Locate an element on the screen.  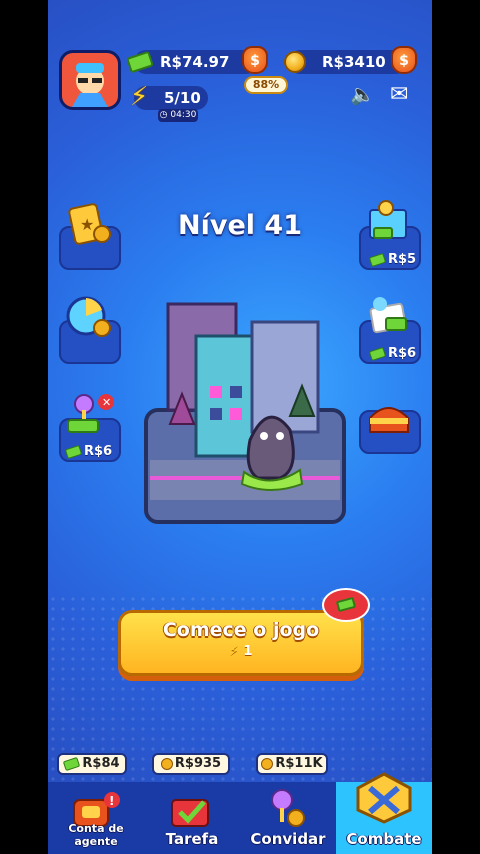
pinball-icon: ✕ is located at coordinates (89, 415).